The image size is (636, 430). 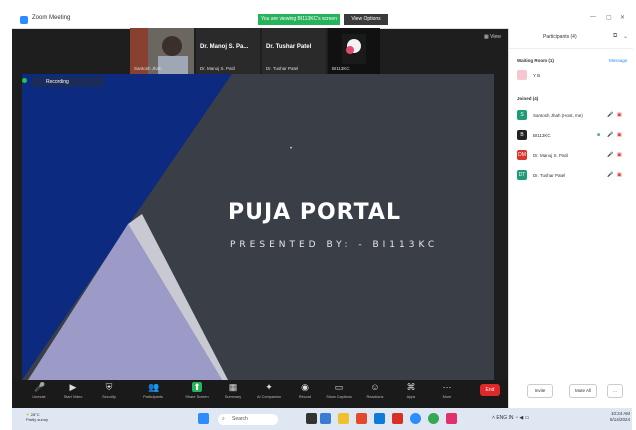 I want to click on windows-start-icon, so click(x=203, y=418).